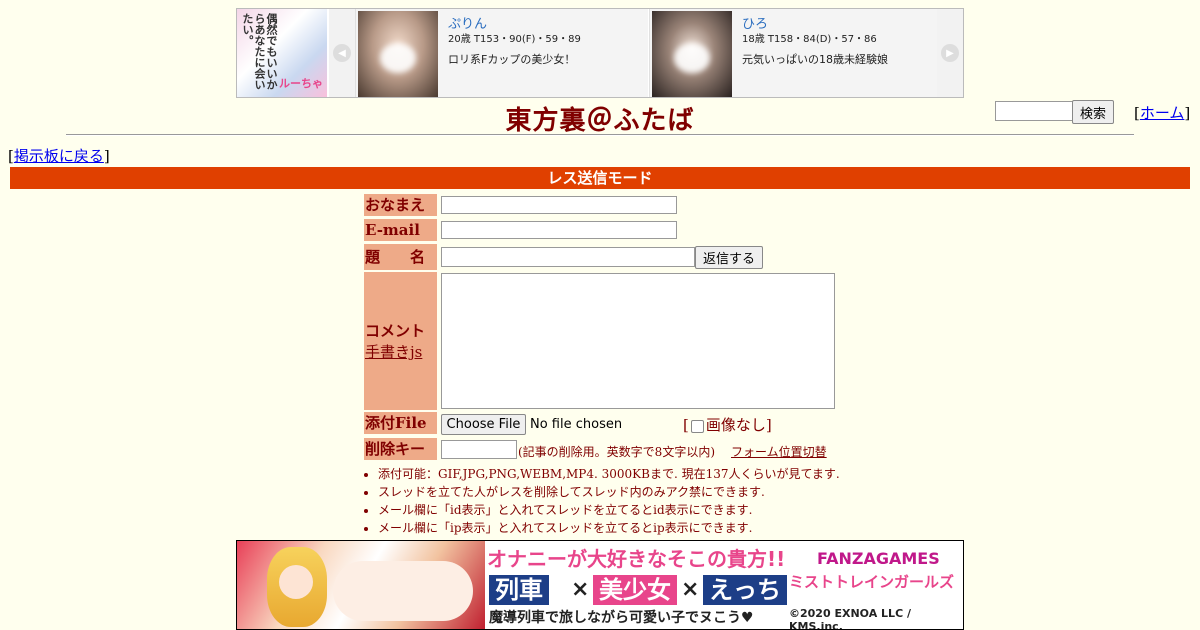 This screenshot has height=630, width=1200. What do you see at coordinates (400, 423) in the screenshot?
I see `file-label: 添付File` at bounding box center [400, 423].